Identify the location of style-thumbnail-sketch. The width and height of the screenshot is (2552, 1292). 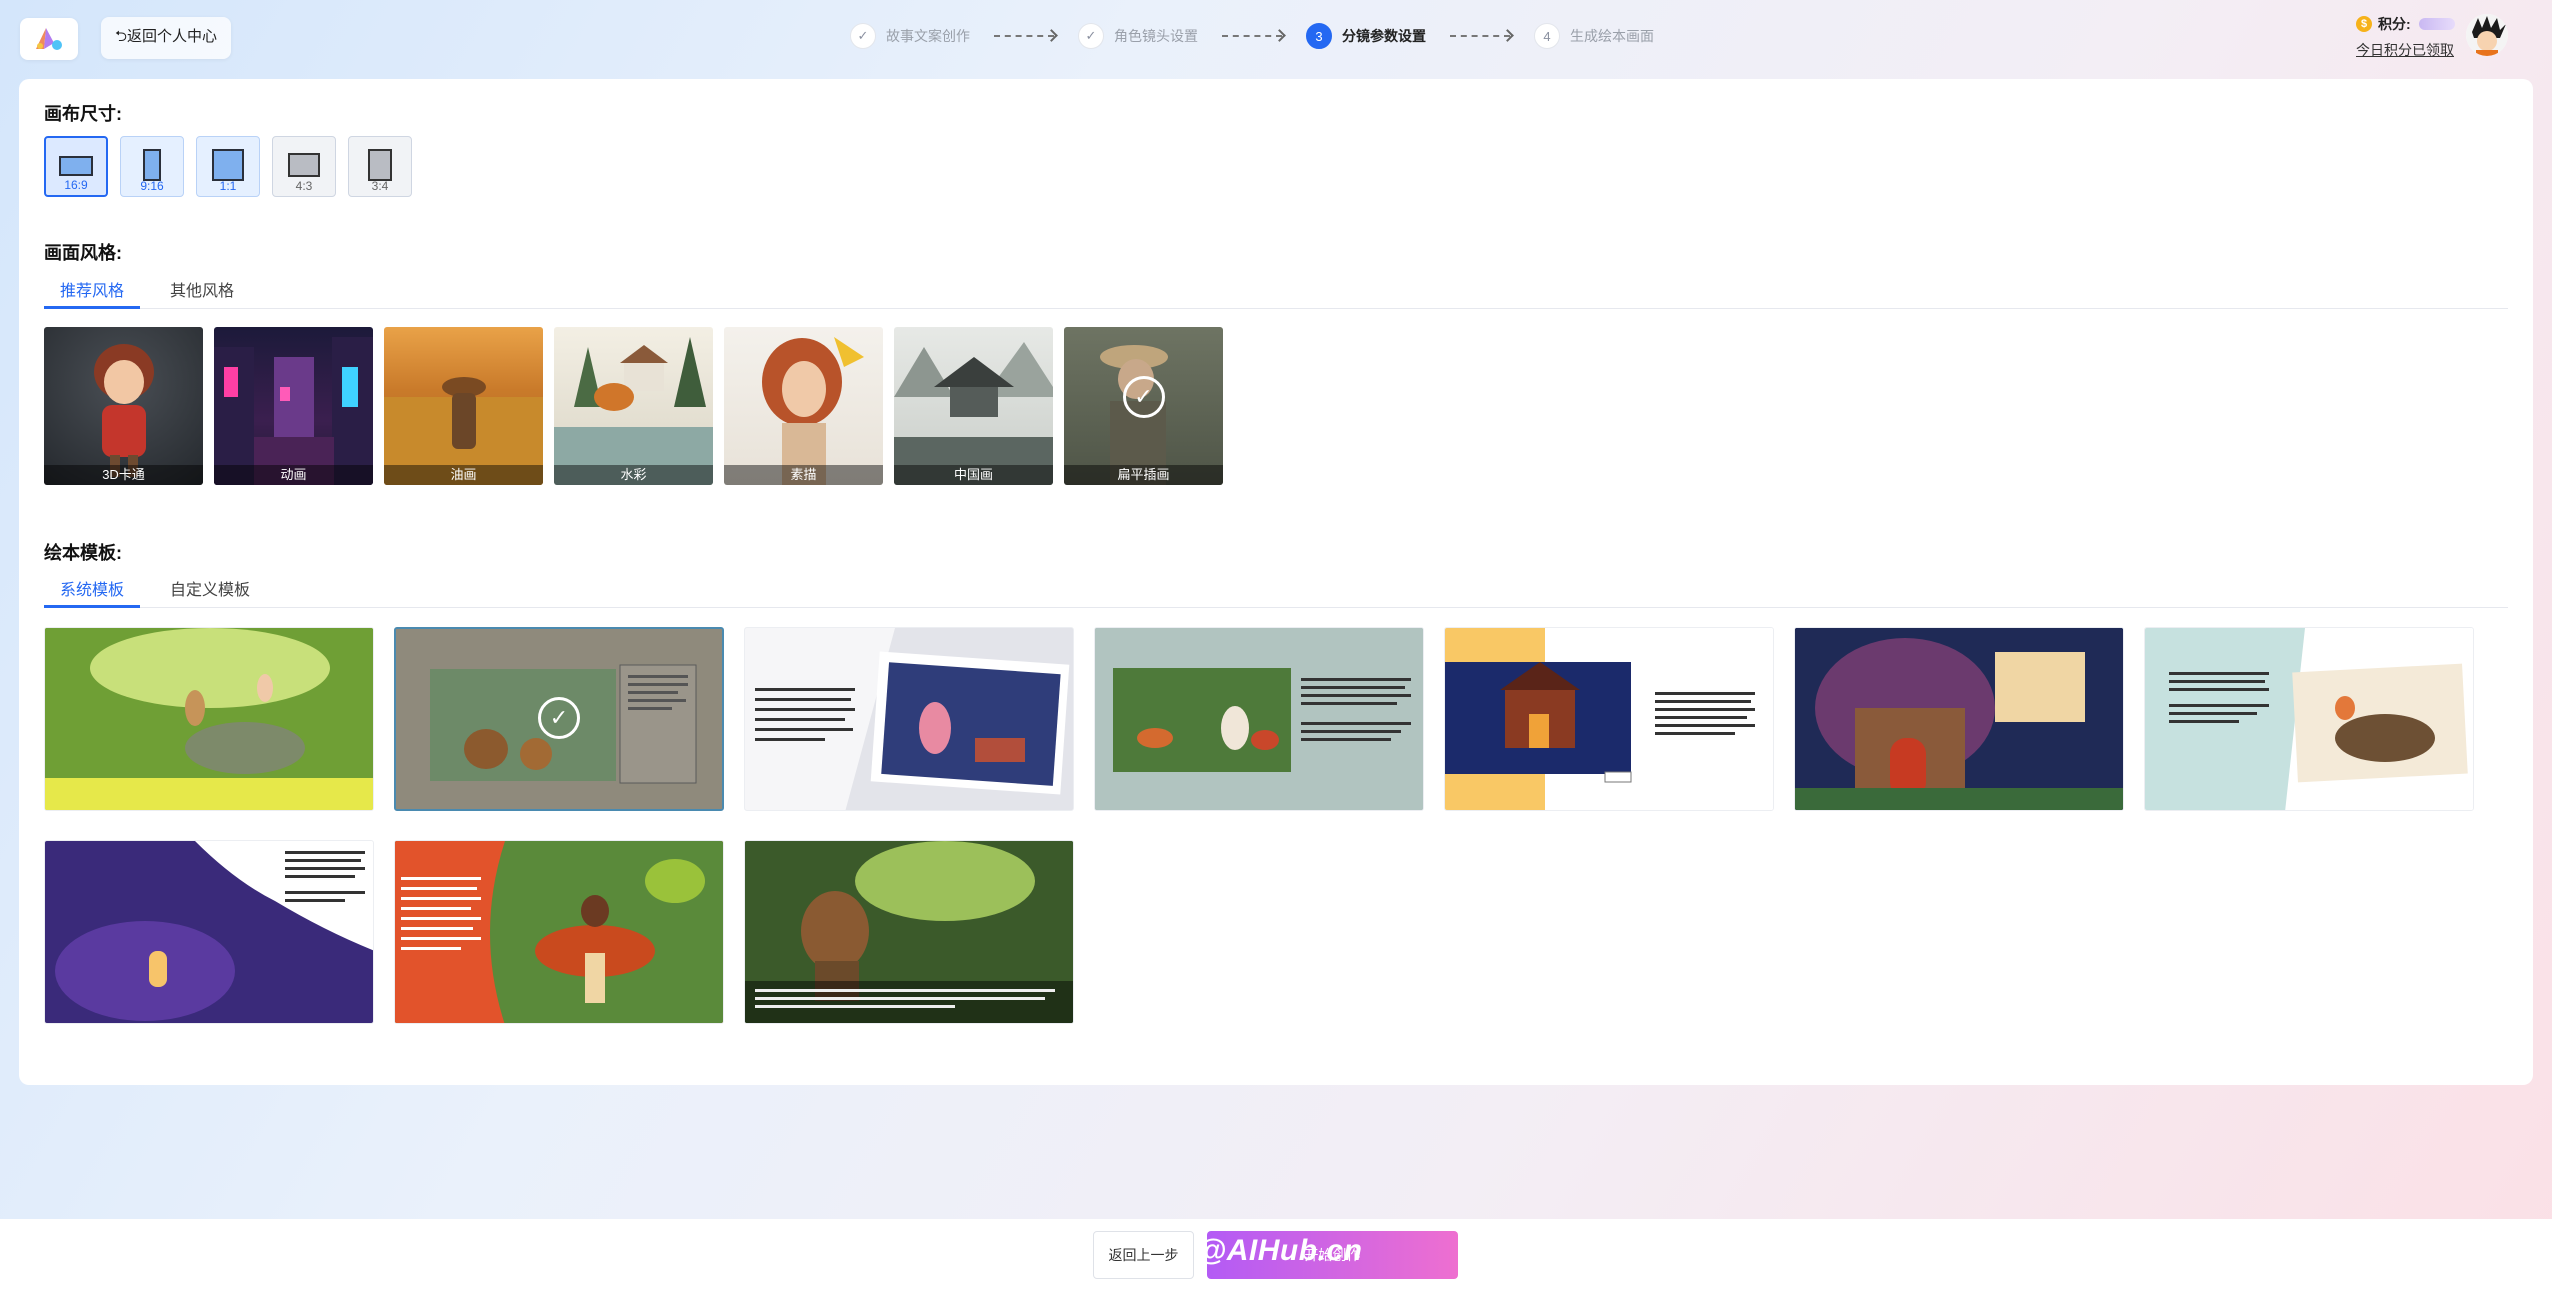
(813, 411).